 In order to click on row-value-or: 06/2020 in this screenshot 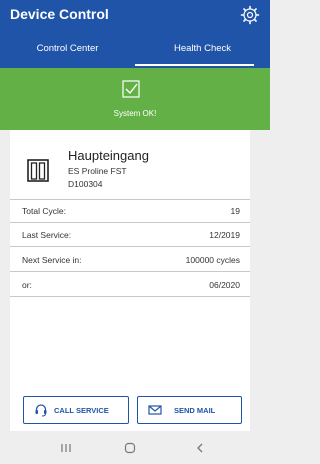, I will do `click(224, 285)`.